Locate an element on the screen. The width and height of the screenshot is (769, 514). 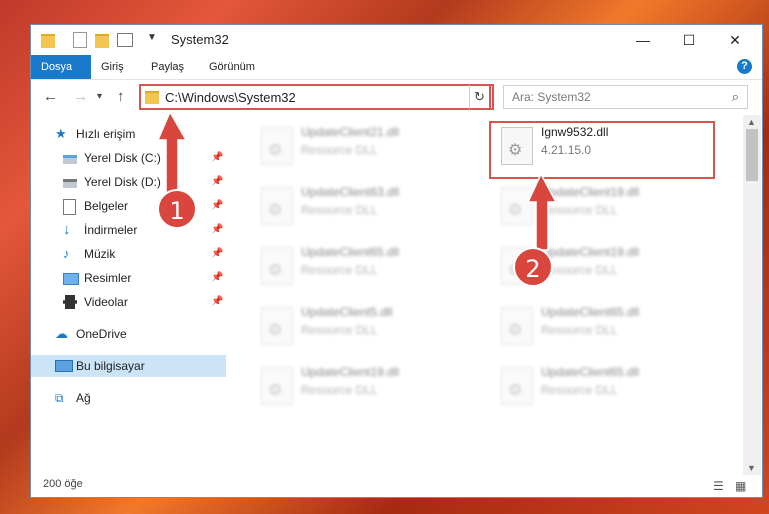
annotation-arrows is located at coordinates (357, 180).